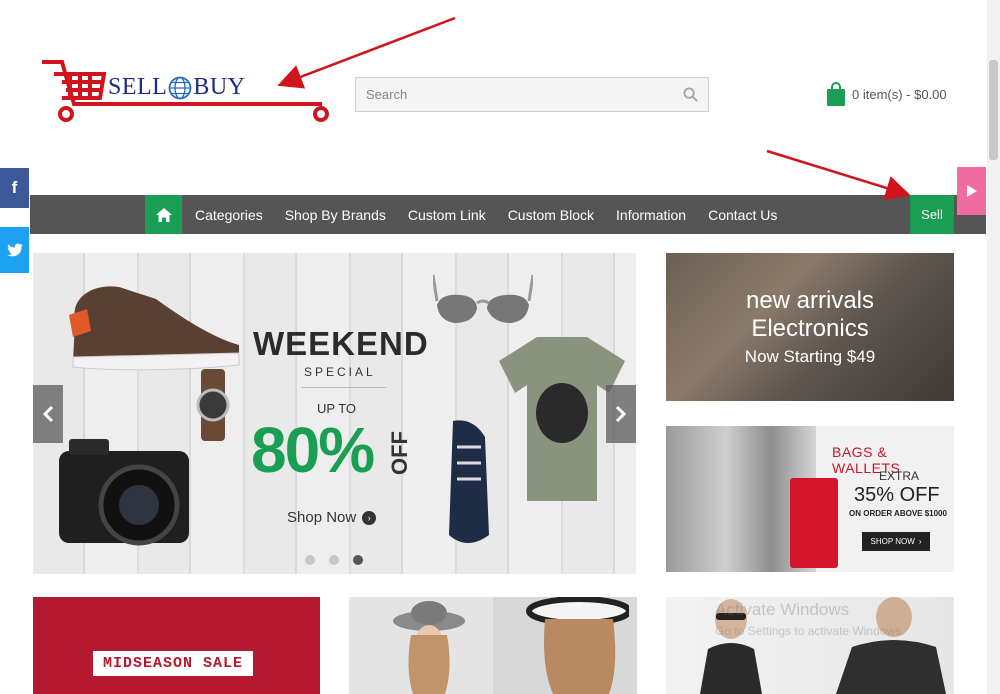  I want to click on globe-icon, so click(180, 87).